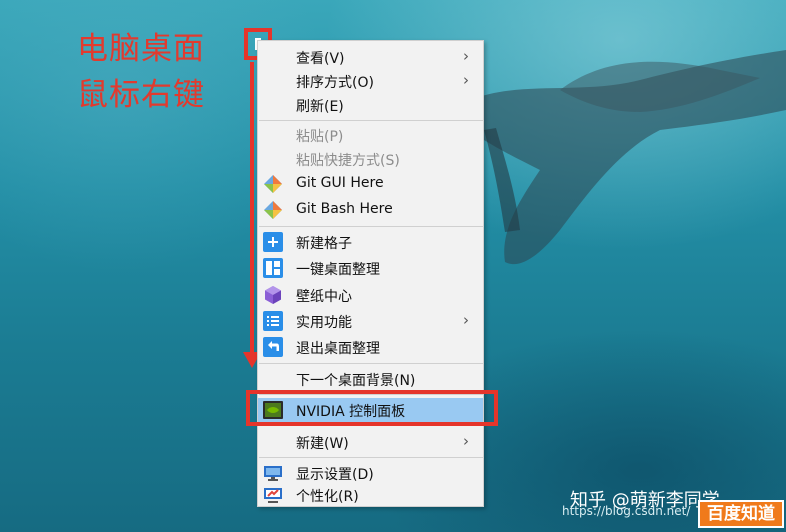 The image size is (786, 532). What do you see at coordinates (141, 49) in the screenshot?
I see `annotation-line-1: 电脑桌面` at bounding box center [141, 49].